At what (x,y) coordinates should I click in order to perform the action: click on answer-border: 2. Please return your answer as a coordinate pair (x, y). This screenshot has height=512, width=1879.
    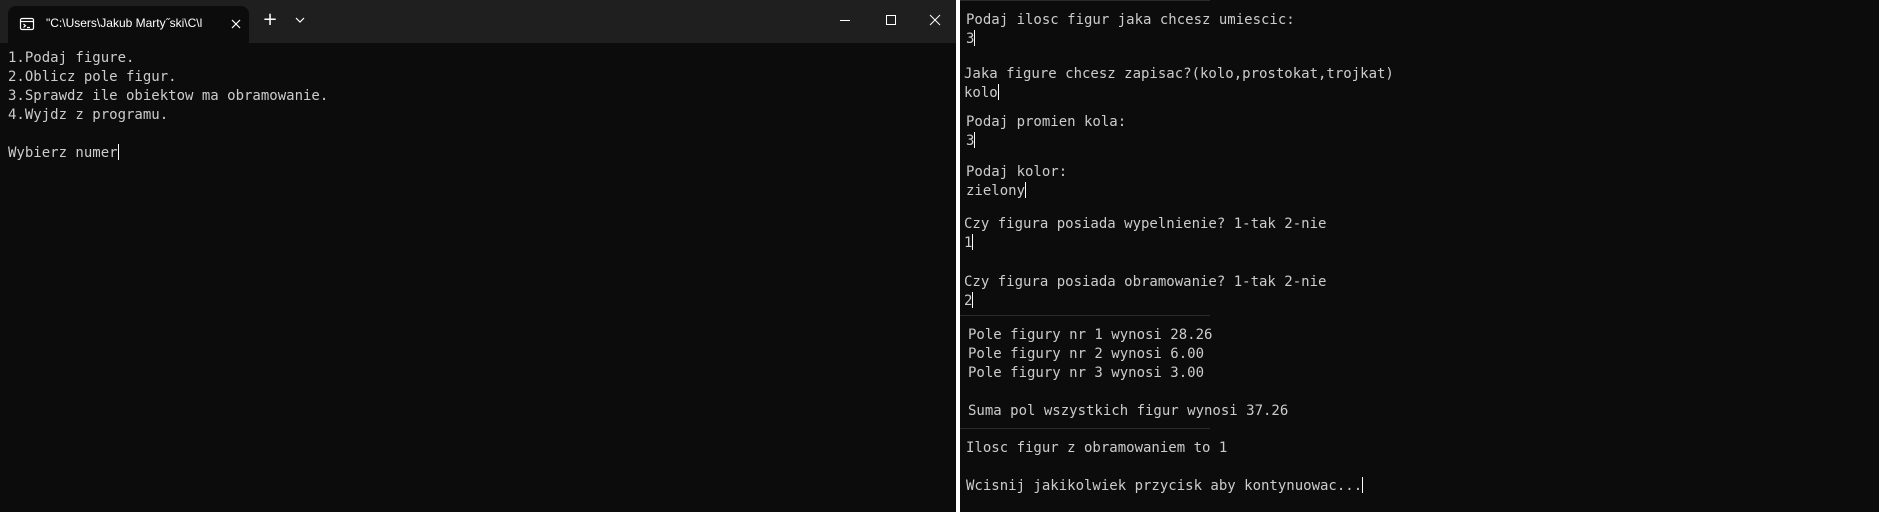
    Looking at the image, I should click on (968, 301).